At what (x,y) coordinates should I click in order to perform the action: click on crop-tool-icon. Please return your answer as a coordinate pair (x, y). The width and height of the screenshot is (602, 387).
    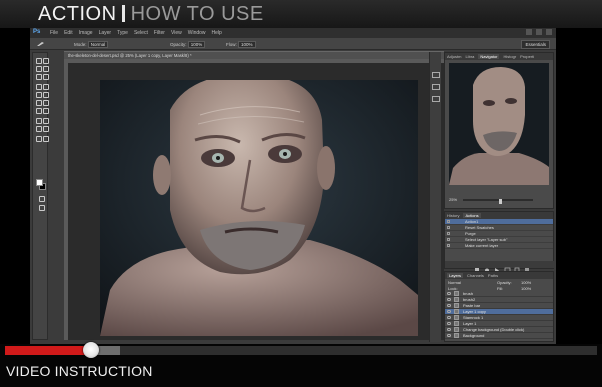
    Looking at the image, I should click on (38, 76).